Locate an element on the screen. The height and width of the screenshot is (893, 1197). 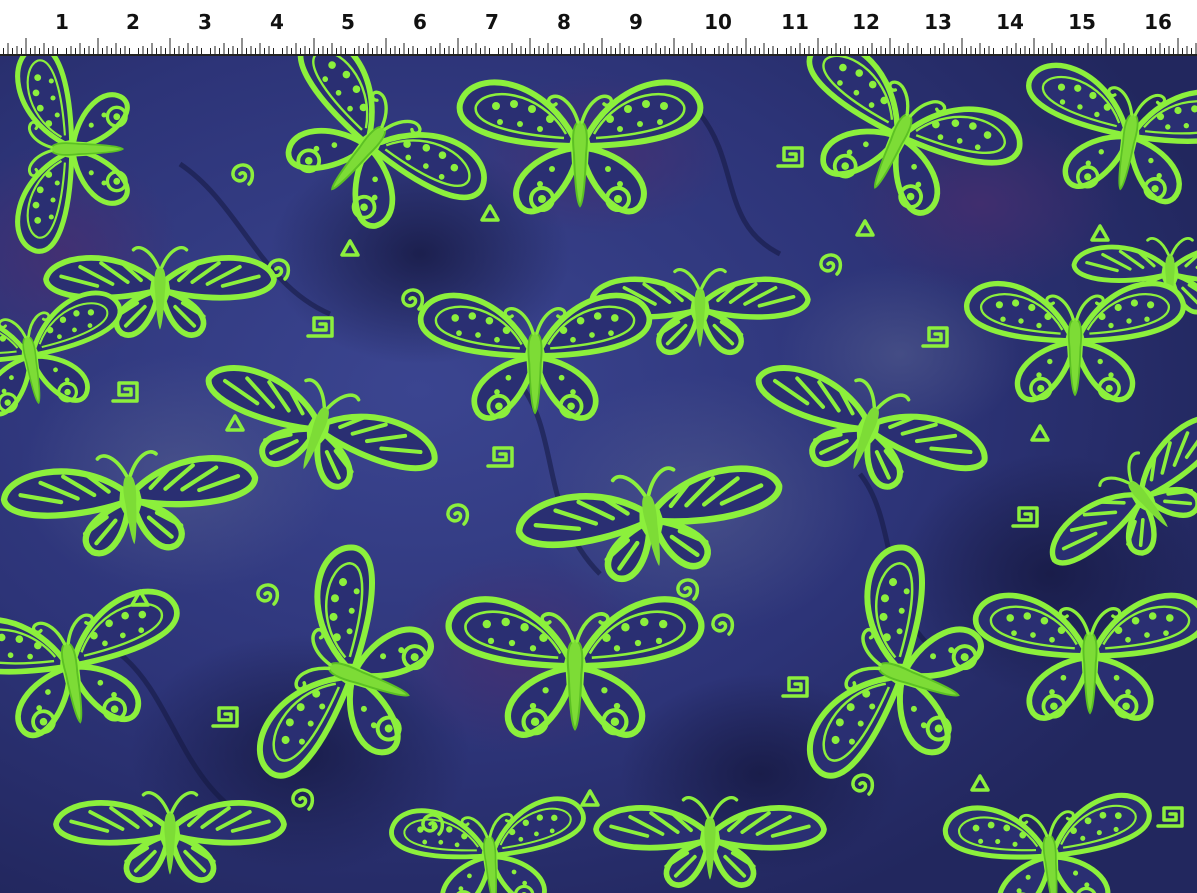
ruler-number: 2 is located at coordinates (133, 22).